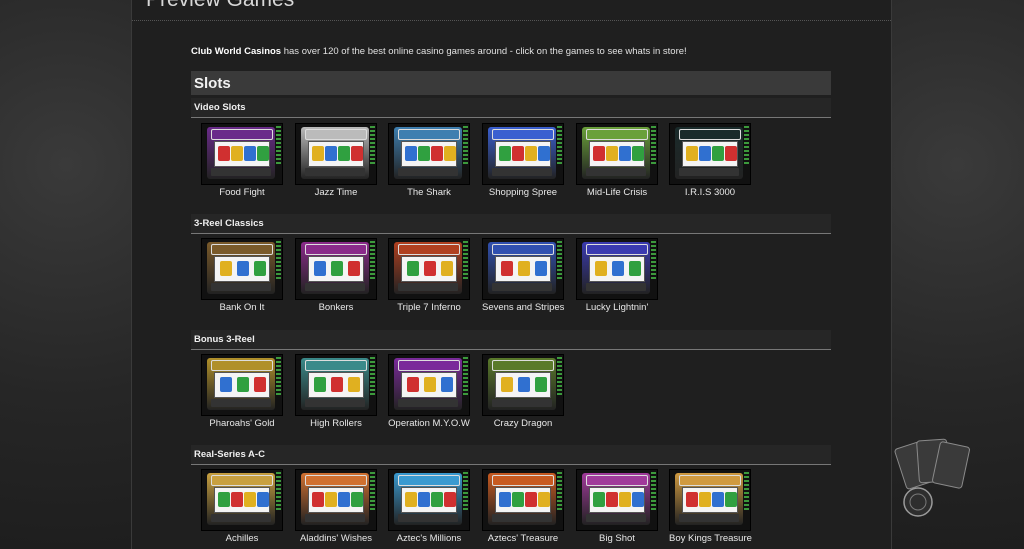  I want to click on game-tile: The Shark, so click(429, 160).